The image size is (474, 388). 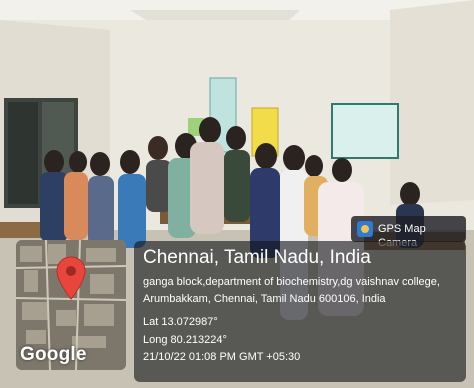 What do you see at coordinates (71, 305) in the screenshot?
I see `map-thumbnail: Google` at bounding box center [71, 305].